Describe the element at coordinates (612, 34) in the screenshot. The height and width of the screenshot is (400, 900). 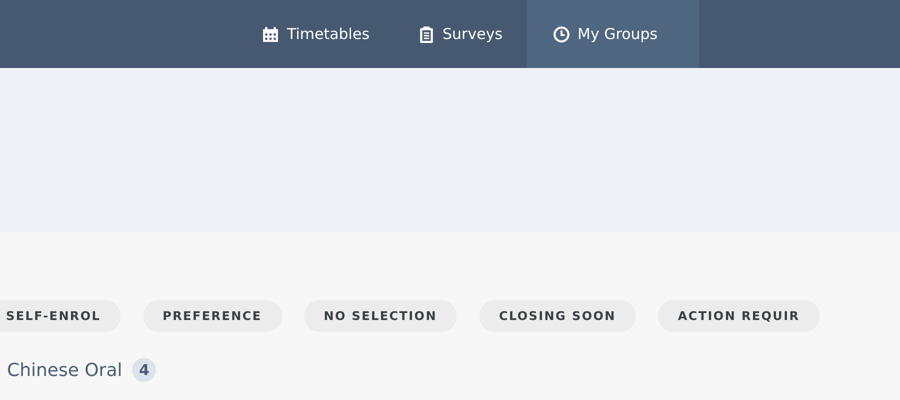
I see `nav-tab: My Groups` at that location.